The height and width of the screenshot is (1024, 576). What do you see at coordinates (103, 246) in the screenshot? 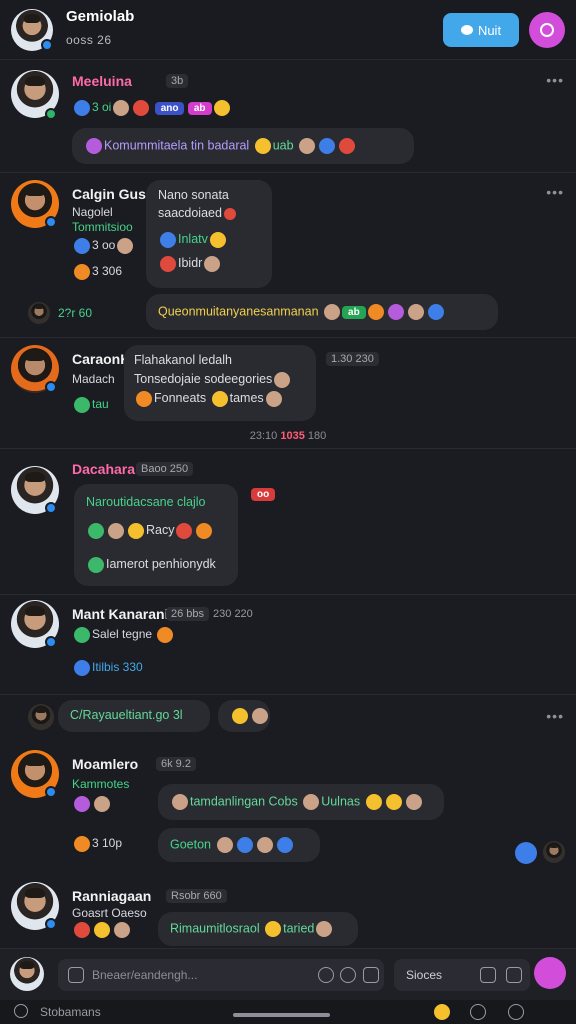
I see `reaction-line: 3 oo` at bounding box center [103, 246].